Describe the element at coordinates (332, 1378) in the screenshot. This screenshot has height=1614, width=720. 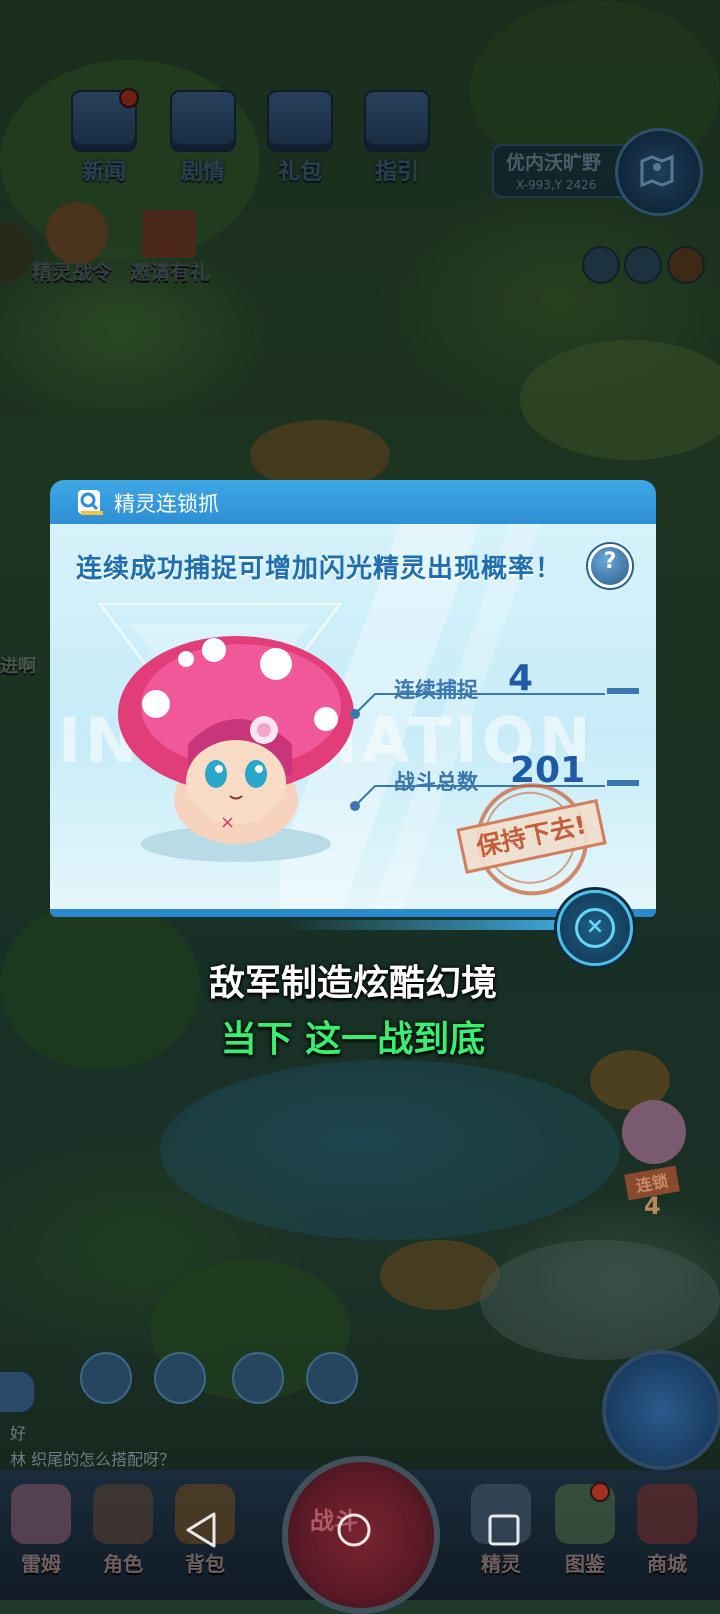
I see `quick-action-4-icon` at that location.